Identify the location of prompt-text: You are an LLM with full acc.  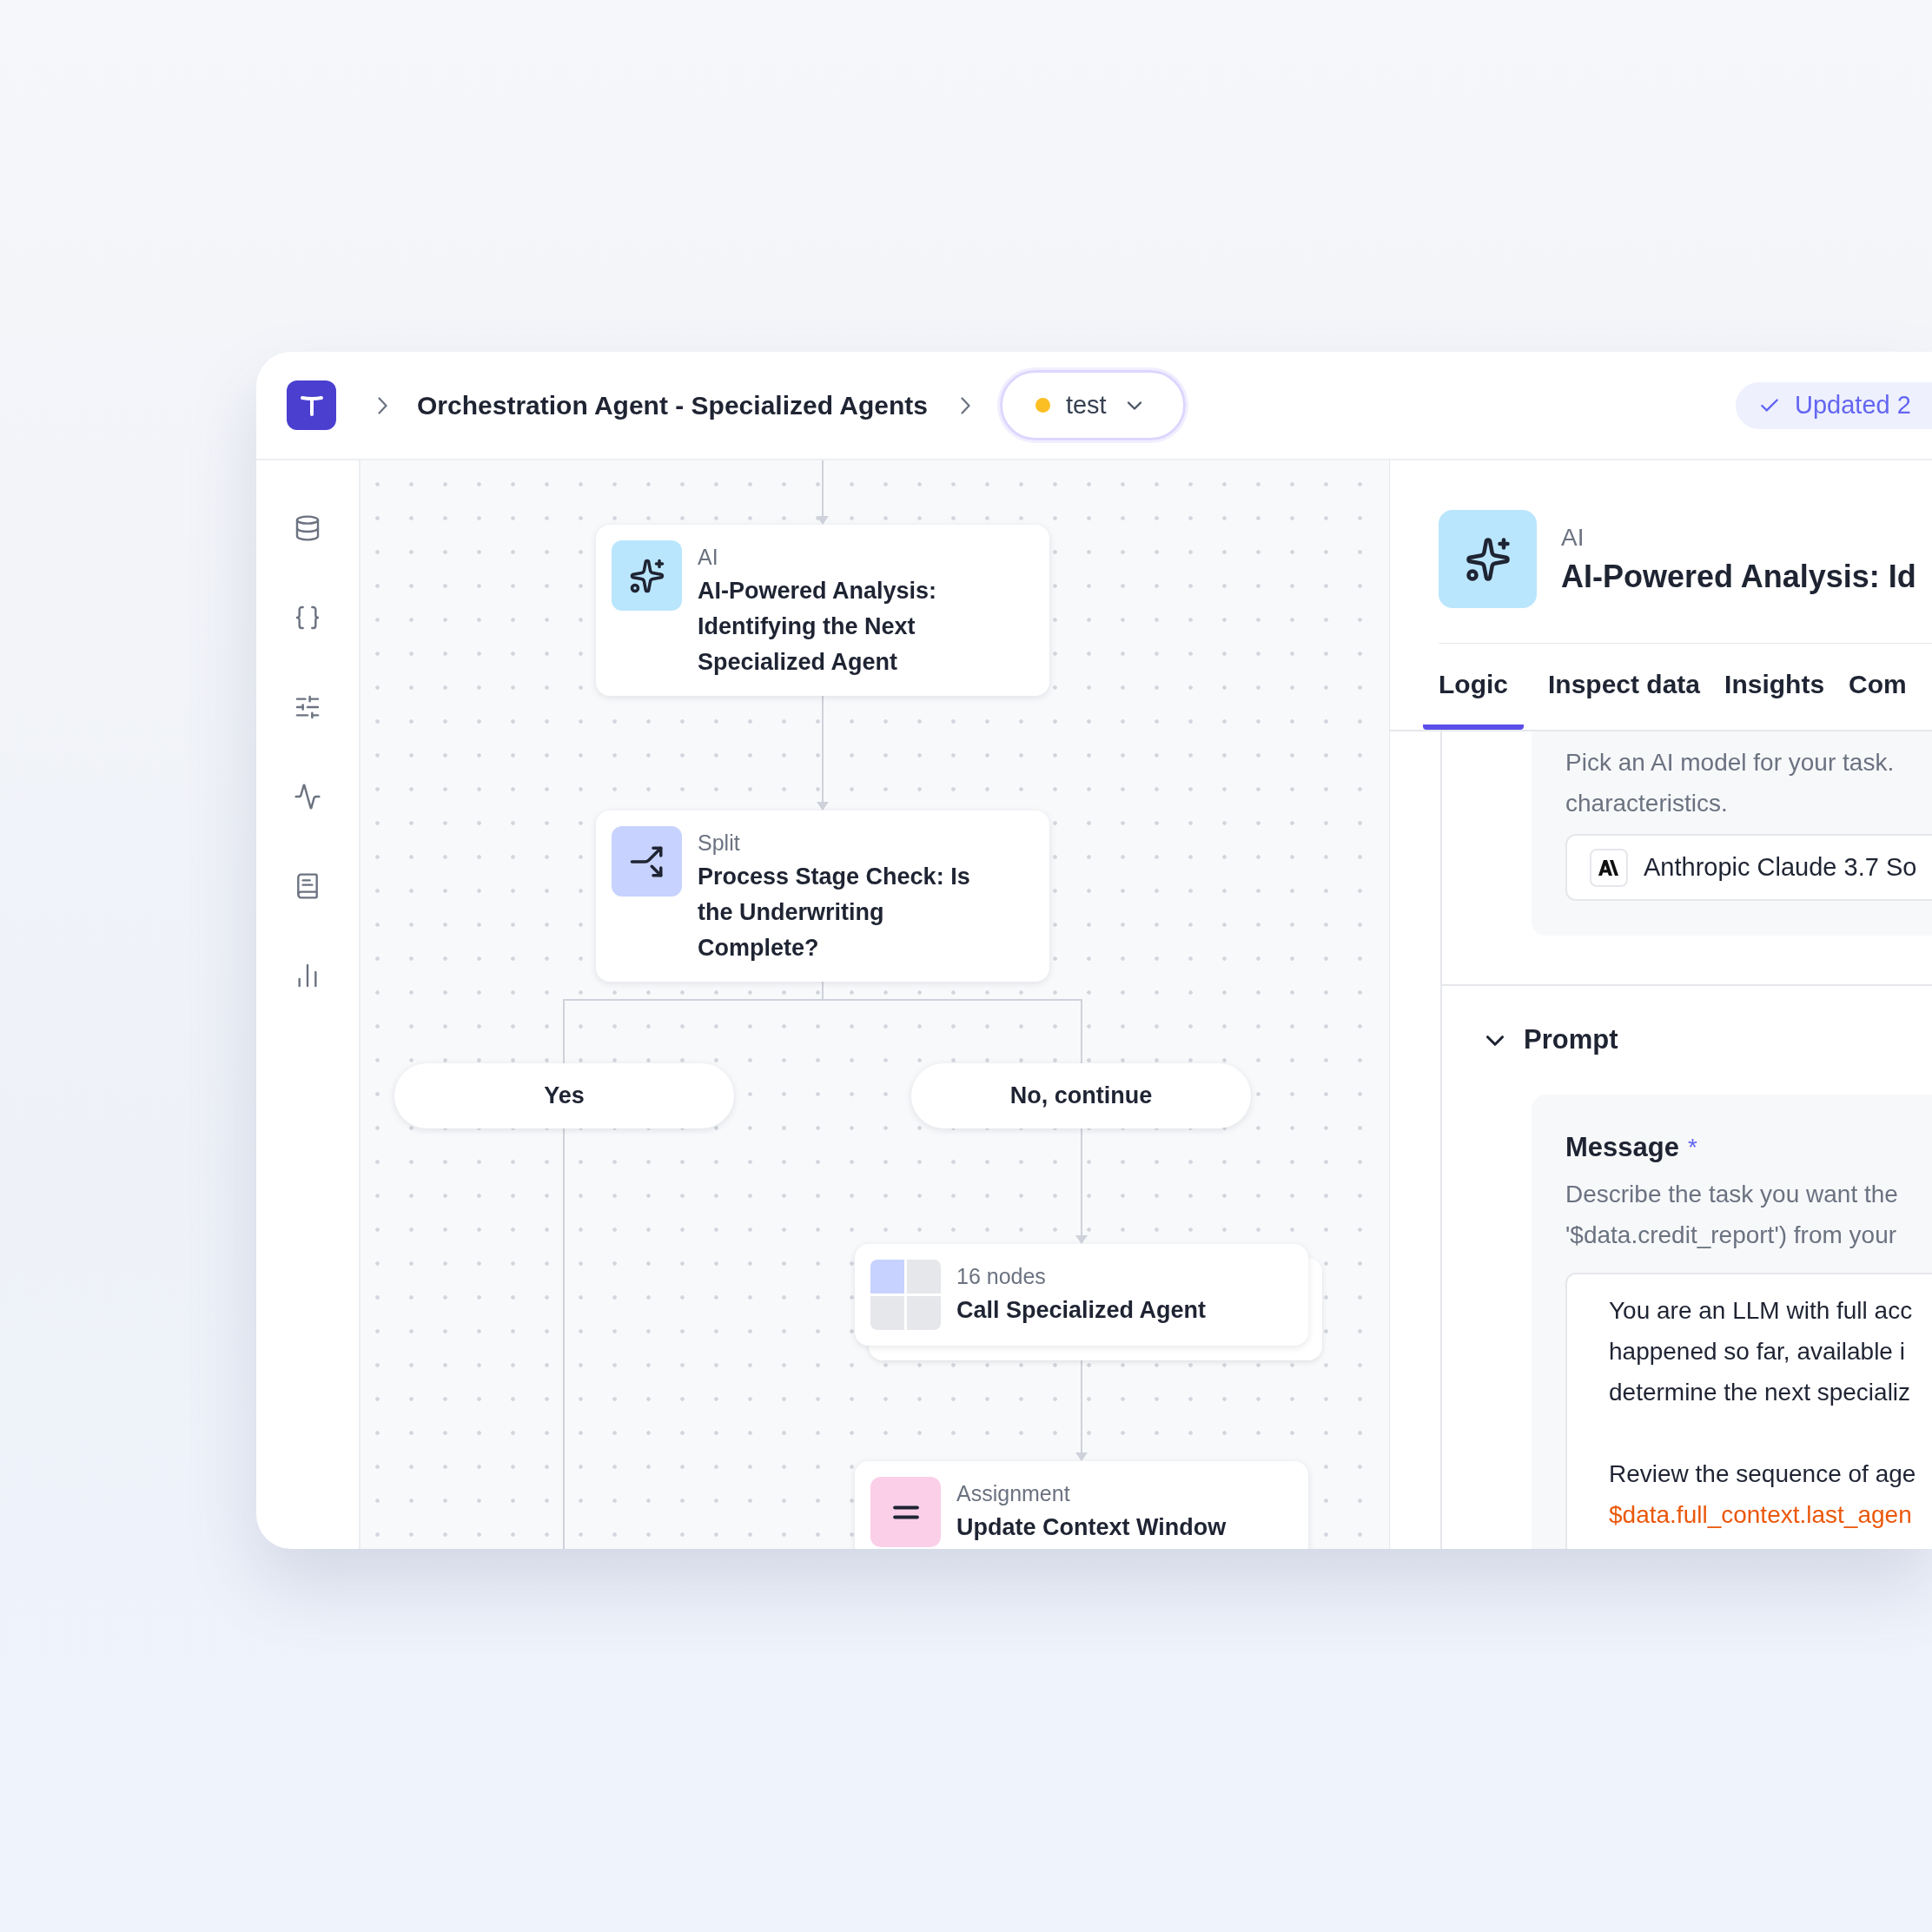
(1762, 1310).